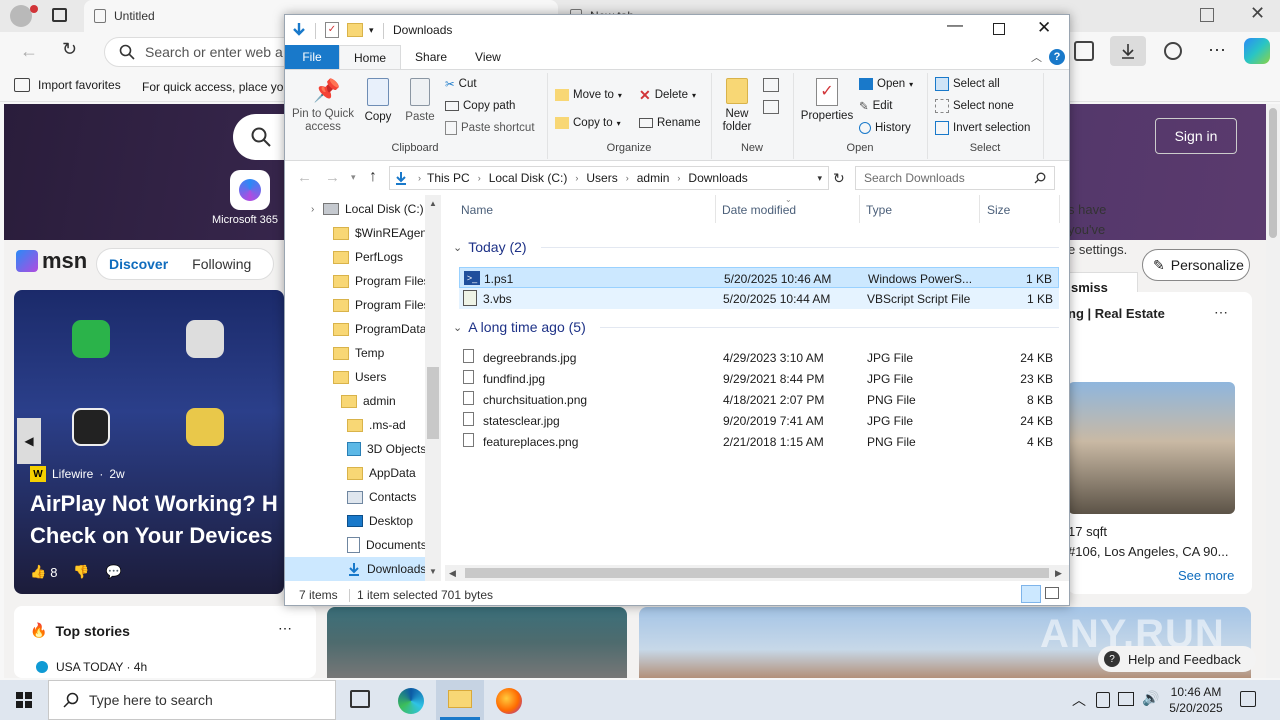 The width and height of the screenshot is (1280, 720). Describe the element at coordinates (448, 178) in the screenshot. I see `crumb-this-pc: This PC` at that location.